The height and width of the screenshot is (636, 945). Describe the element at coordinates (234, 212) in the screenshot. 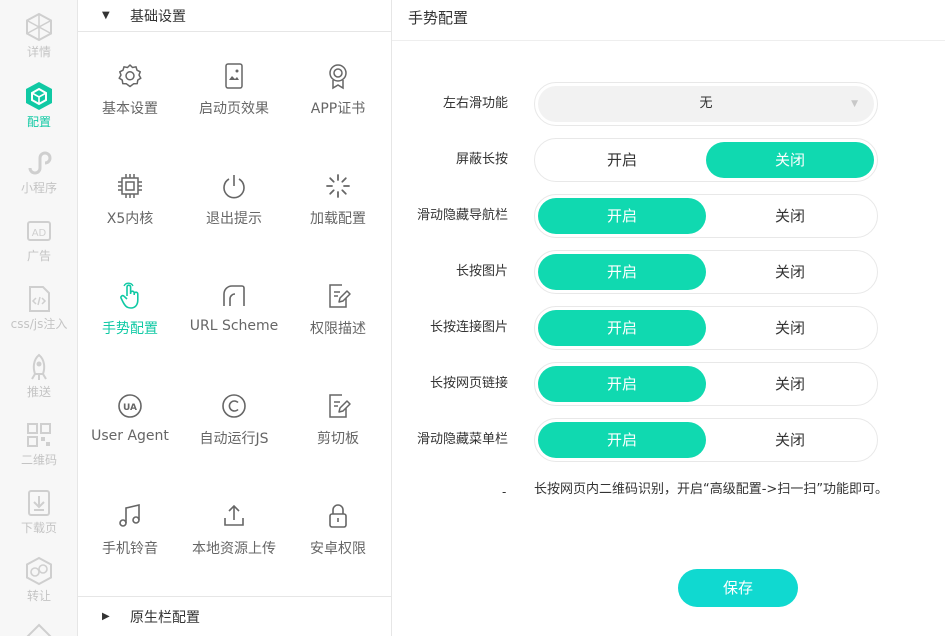

I see `grid-item-exit-prompt: 退出提示` at that location.